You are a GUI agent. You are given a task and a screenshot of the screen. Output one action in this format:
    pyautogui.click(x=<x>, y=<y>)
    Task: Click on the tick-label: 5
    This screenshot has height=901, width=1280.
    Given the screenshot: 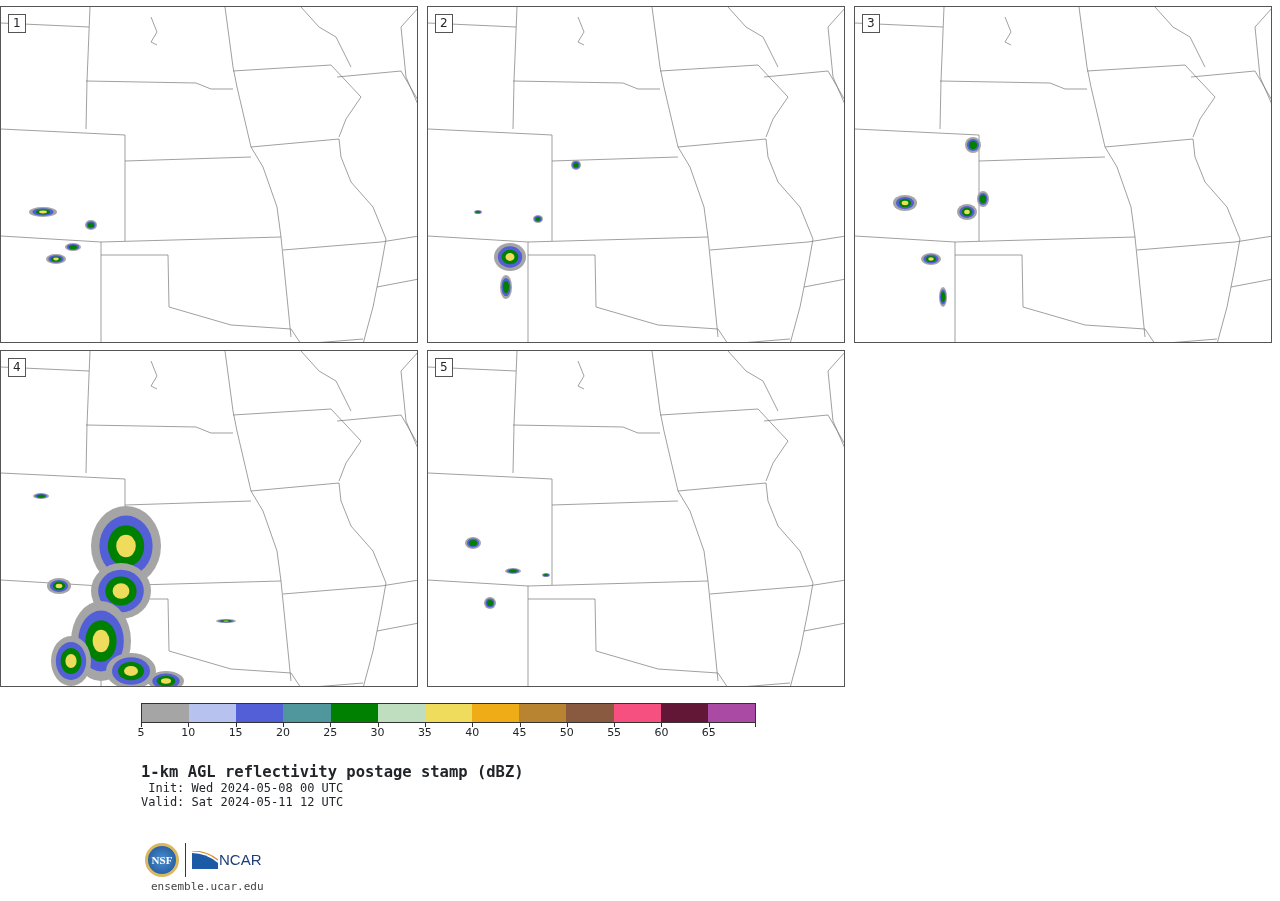 What is the action you would take?
    pyautogui.click(x=141, y=733)
    